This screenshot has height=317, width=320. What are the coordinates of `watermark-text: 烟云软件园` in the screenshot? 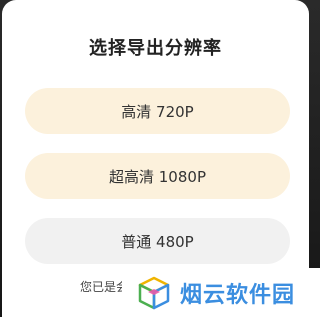 It's located at (238, 295).